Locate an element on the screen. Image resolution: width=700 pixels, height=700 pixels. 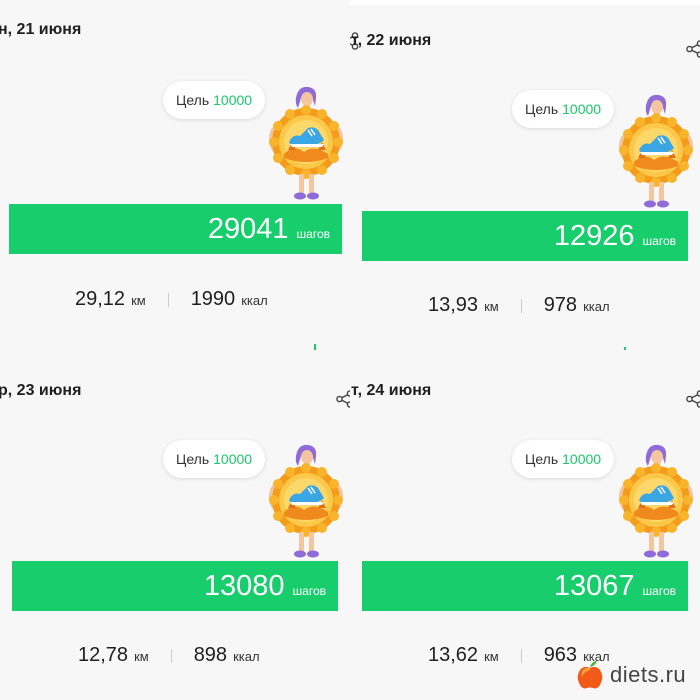
day-card-date: н, 21 июня is located at coordinates (41, 29).